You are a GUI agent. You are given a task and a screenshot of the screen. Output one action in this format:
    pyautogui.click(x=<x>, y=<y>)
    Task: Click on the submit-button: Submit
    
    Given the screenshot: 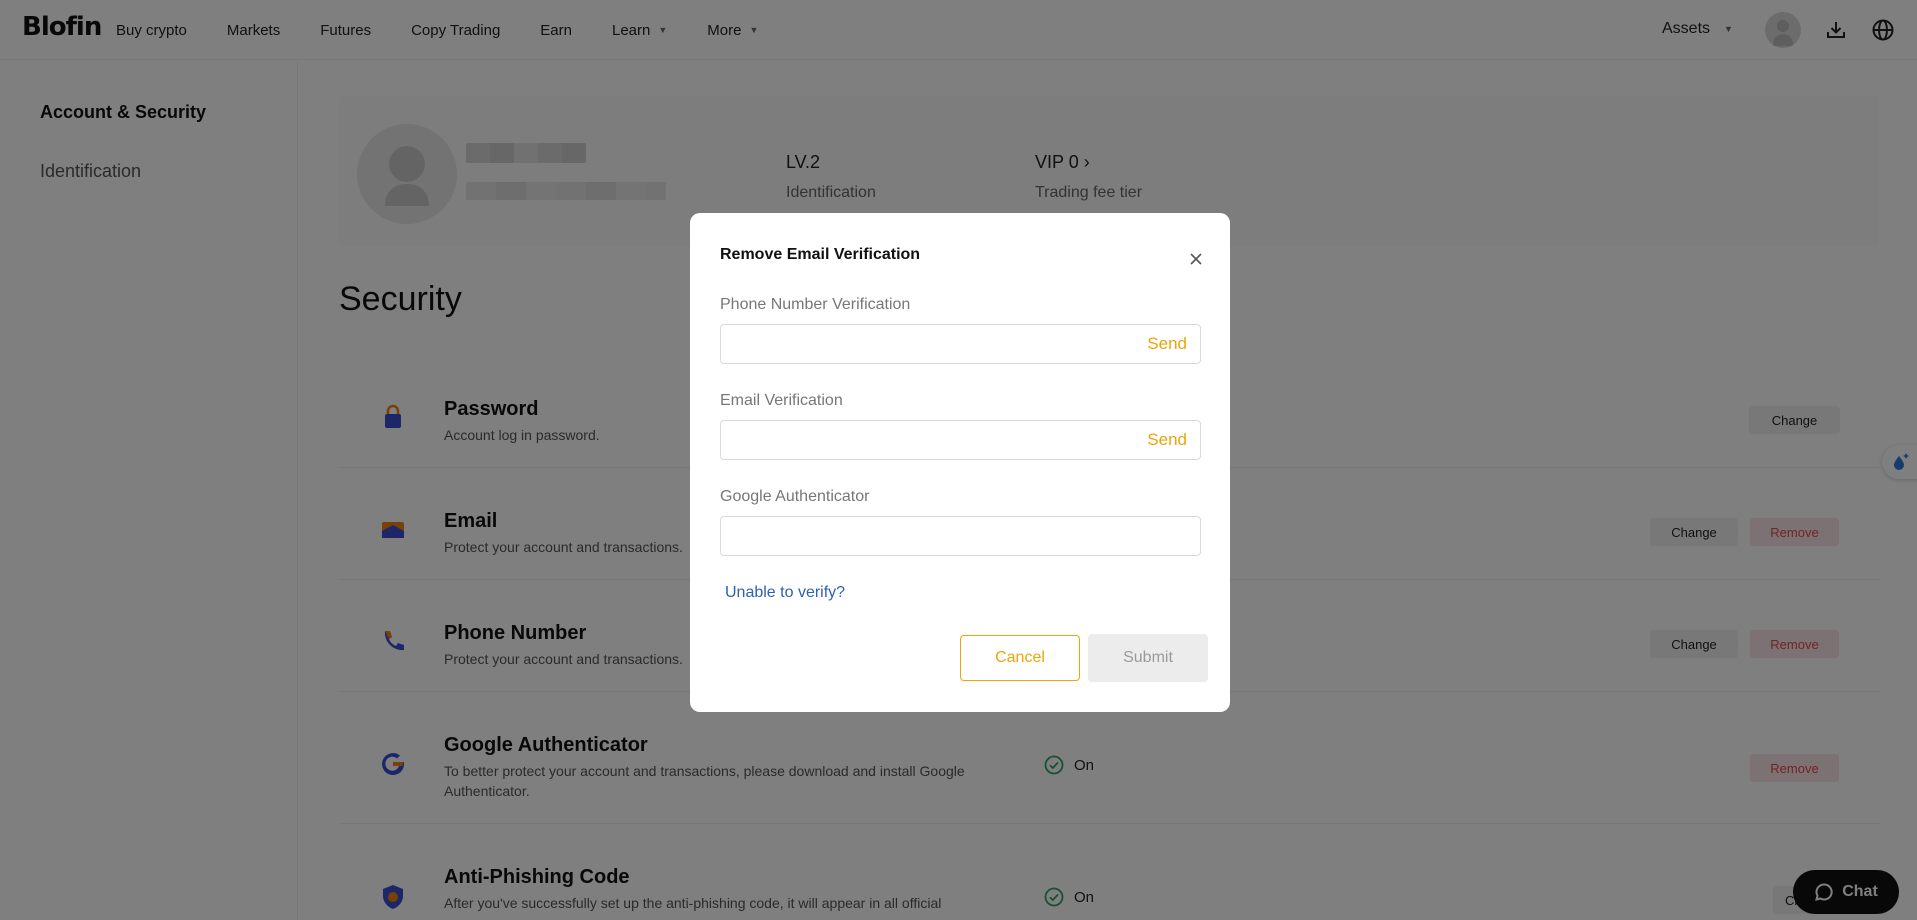 What is the action you would take?
    pyautogui.click(x=1148, y=658)
    